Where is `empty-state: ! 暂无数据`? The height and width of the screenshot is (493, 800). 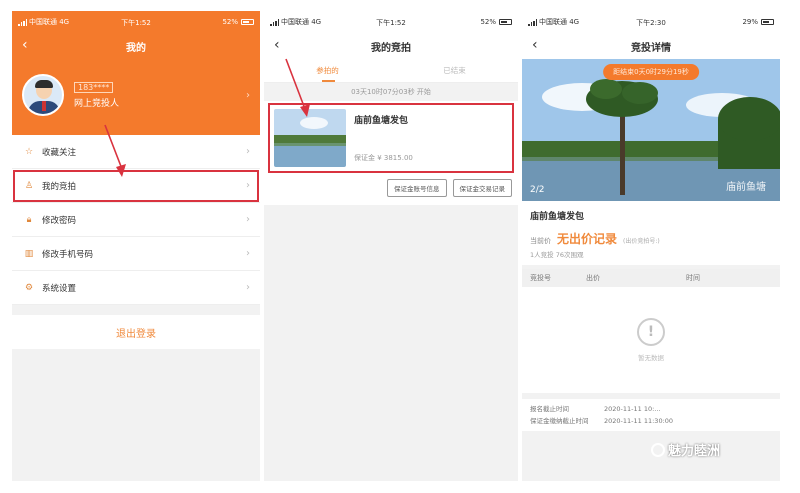
empty-state: ! 暂无数据 is located at coordinates (651, 340).